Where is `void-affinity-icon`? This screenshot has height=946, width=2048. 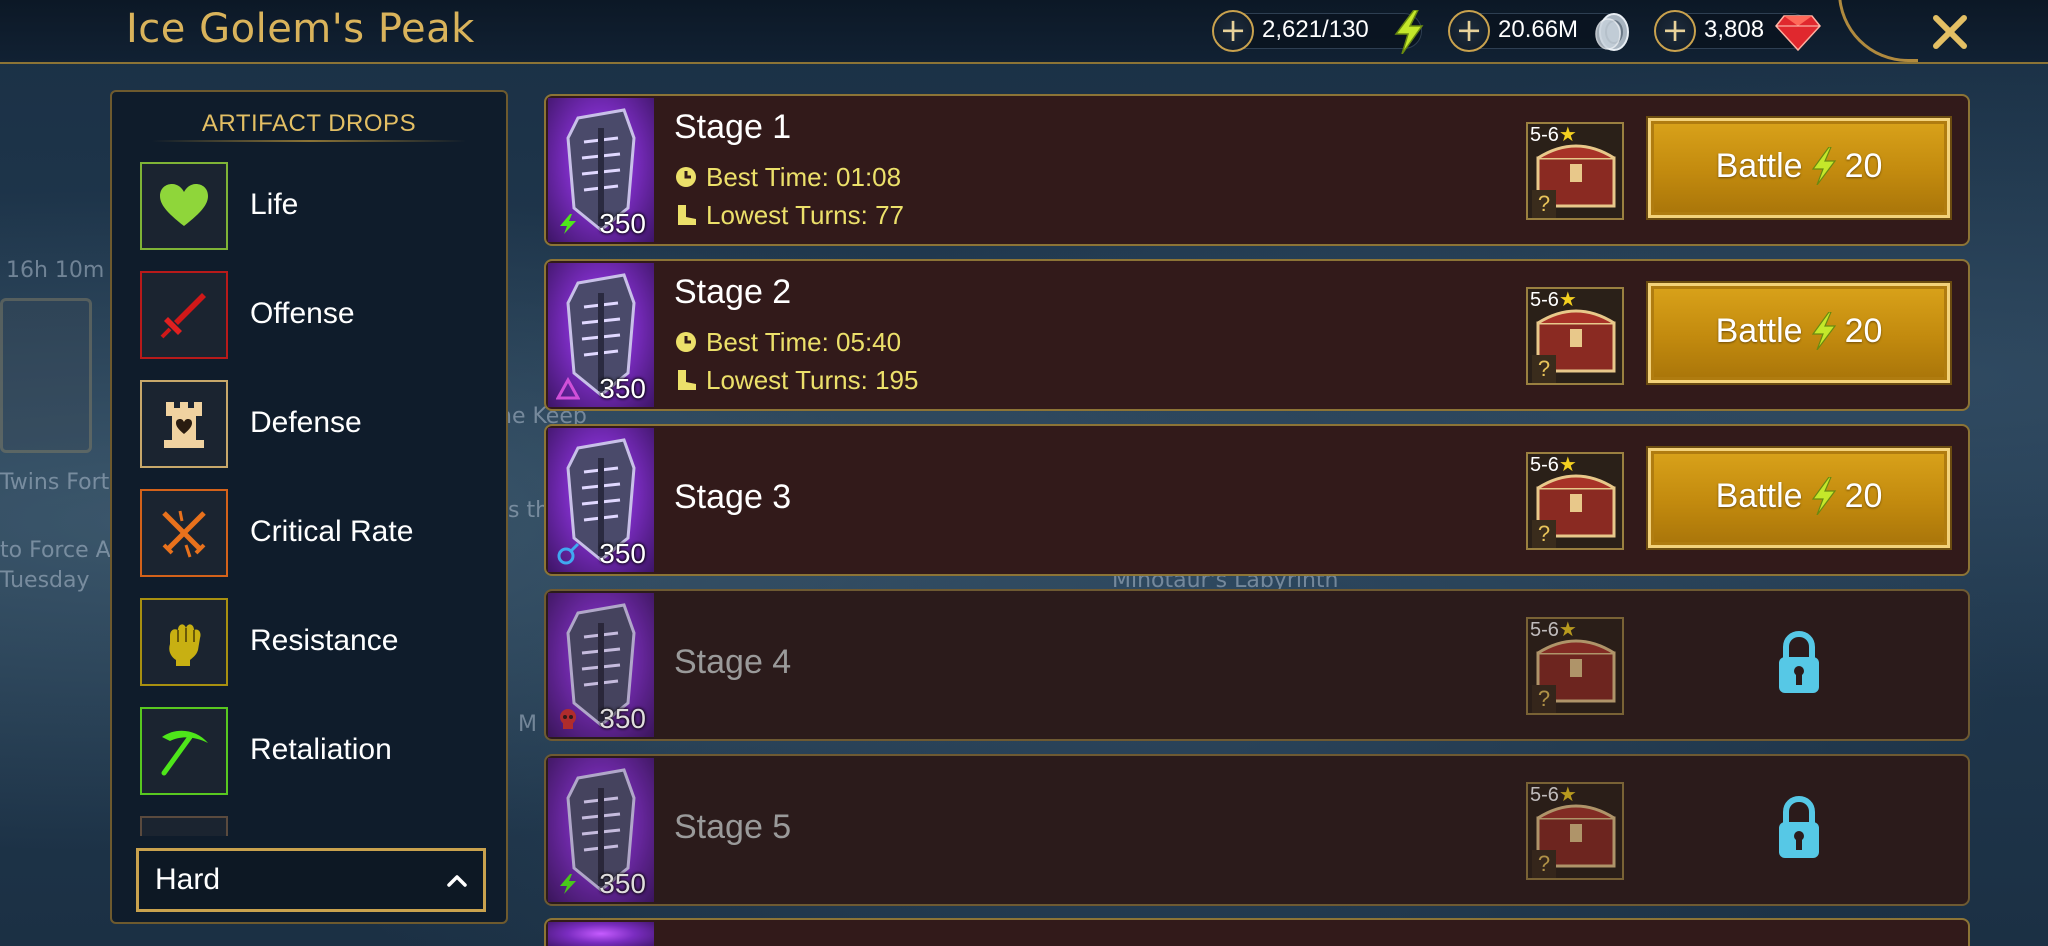
void-affinity-icon is located at coordinates (568, 388).